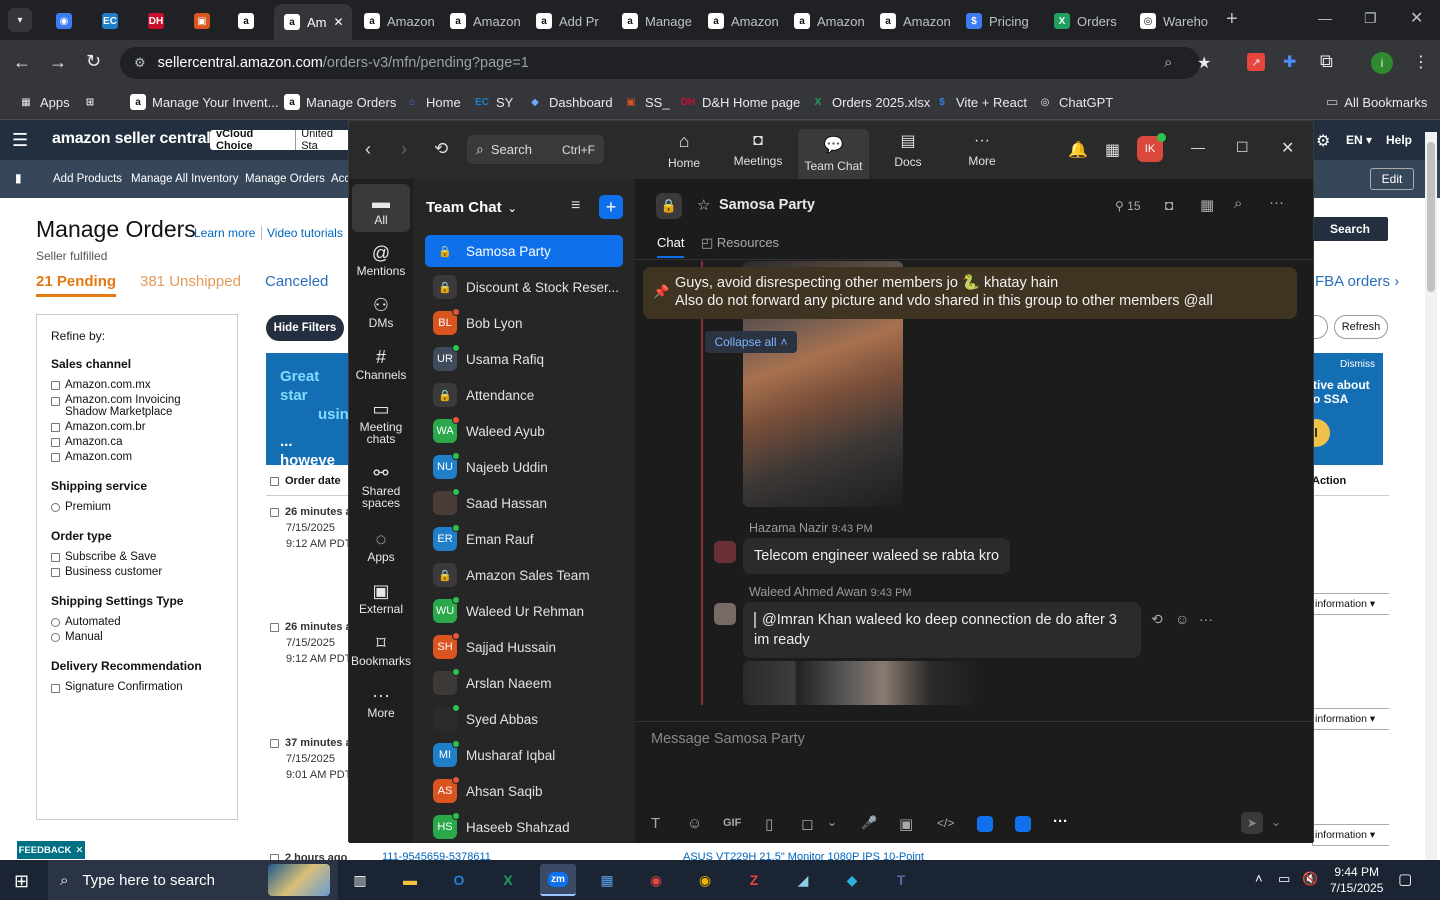 The image size is (1440, 900). What do you see at coordinates (1276, 822) in the screenshot?
I see `send-options-icon: ⌄` at bounding box center [1276, 822].